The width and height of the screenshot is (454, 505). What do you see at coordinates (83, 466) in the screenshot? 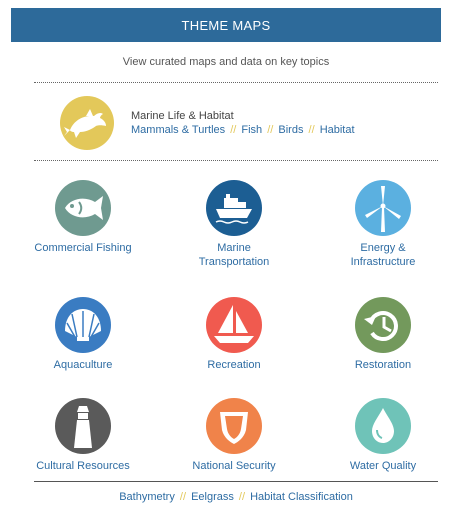
I see `tile-label: Cultural Resources` at bounding box center [83, 466].